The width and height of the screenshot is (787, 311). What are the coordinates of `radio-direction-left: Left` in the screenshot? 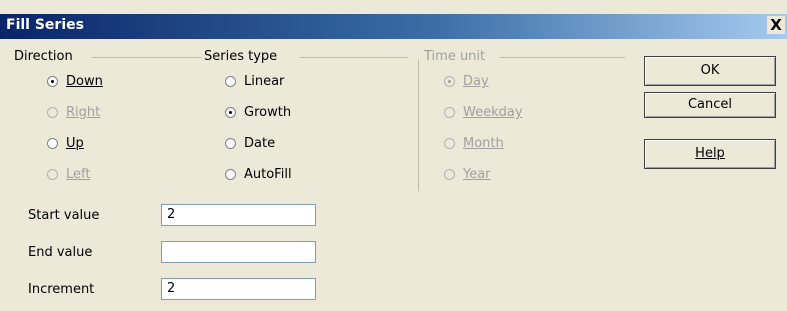 It's located at (68, 174).